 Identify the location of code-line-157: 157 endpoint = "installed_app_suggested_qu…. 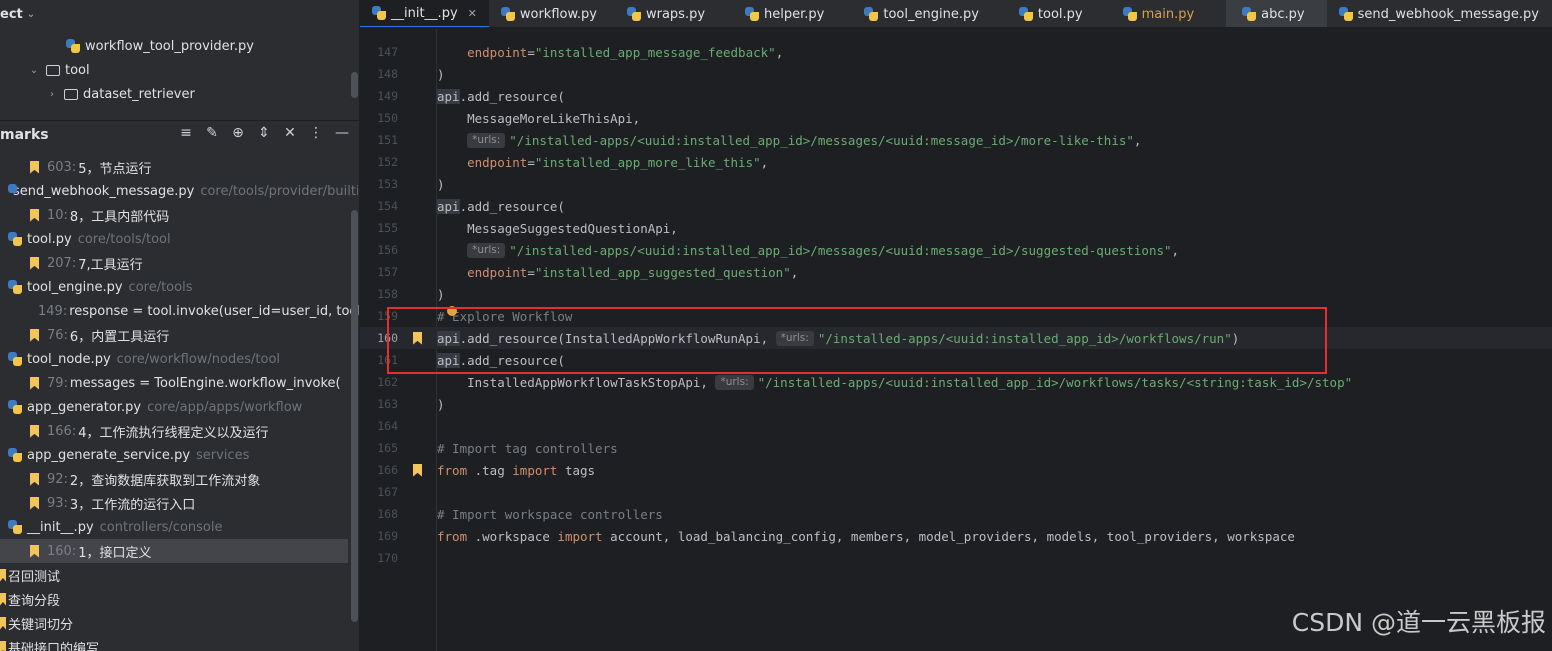
(956, 272).